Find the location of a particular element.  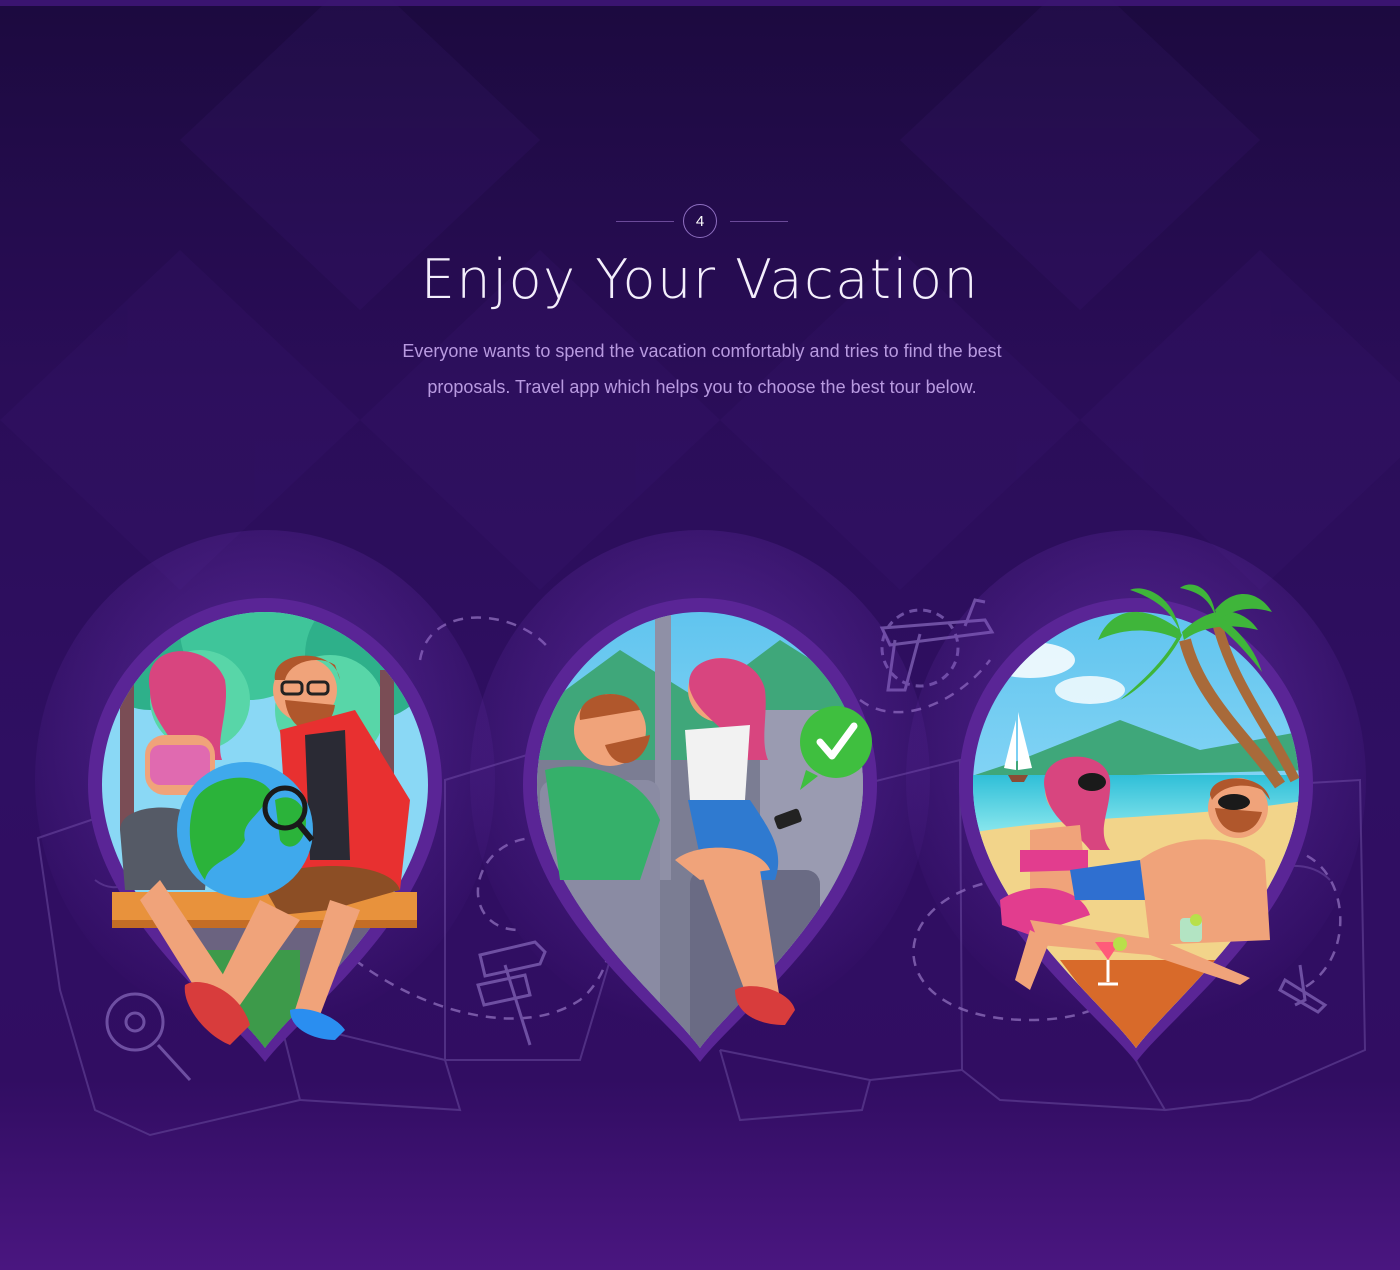

pin-globe-planning is located at coordinates (265, 796).